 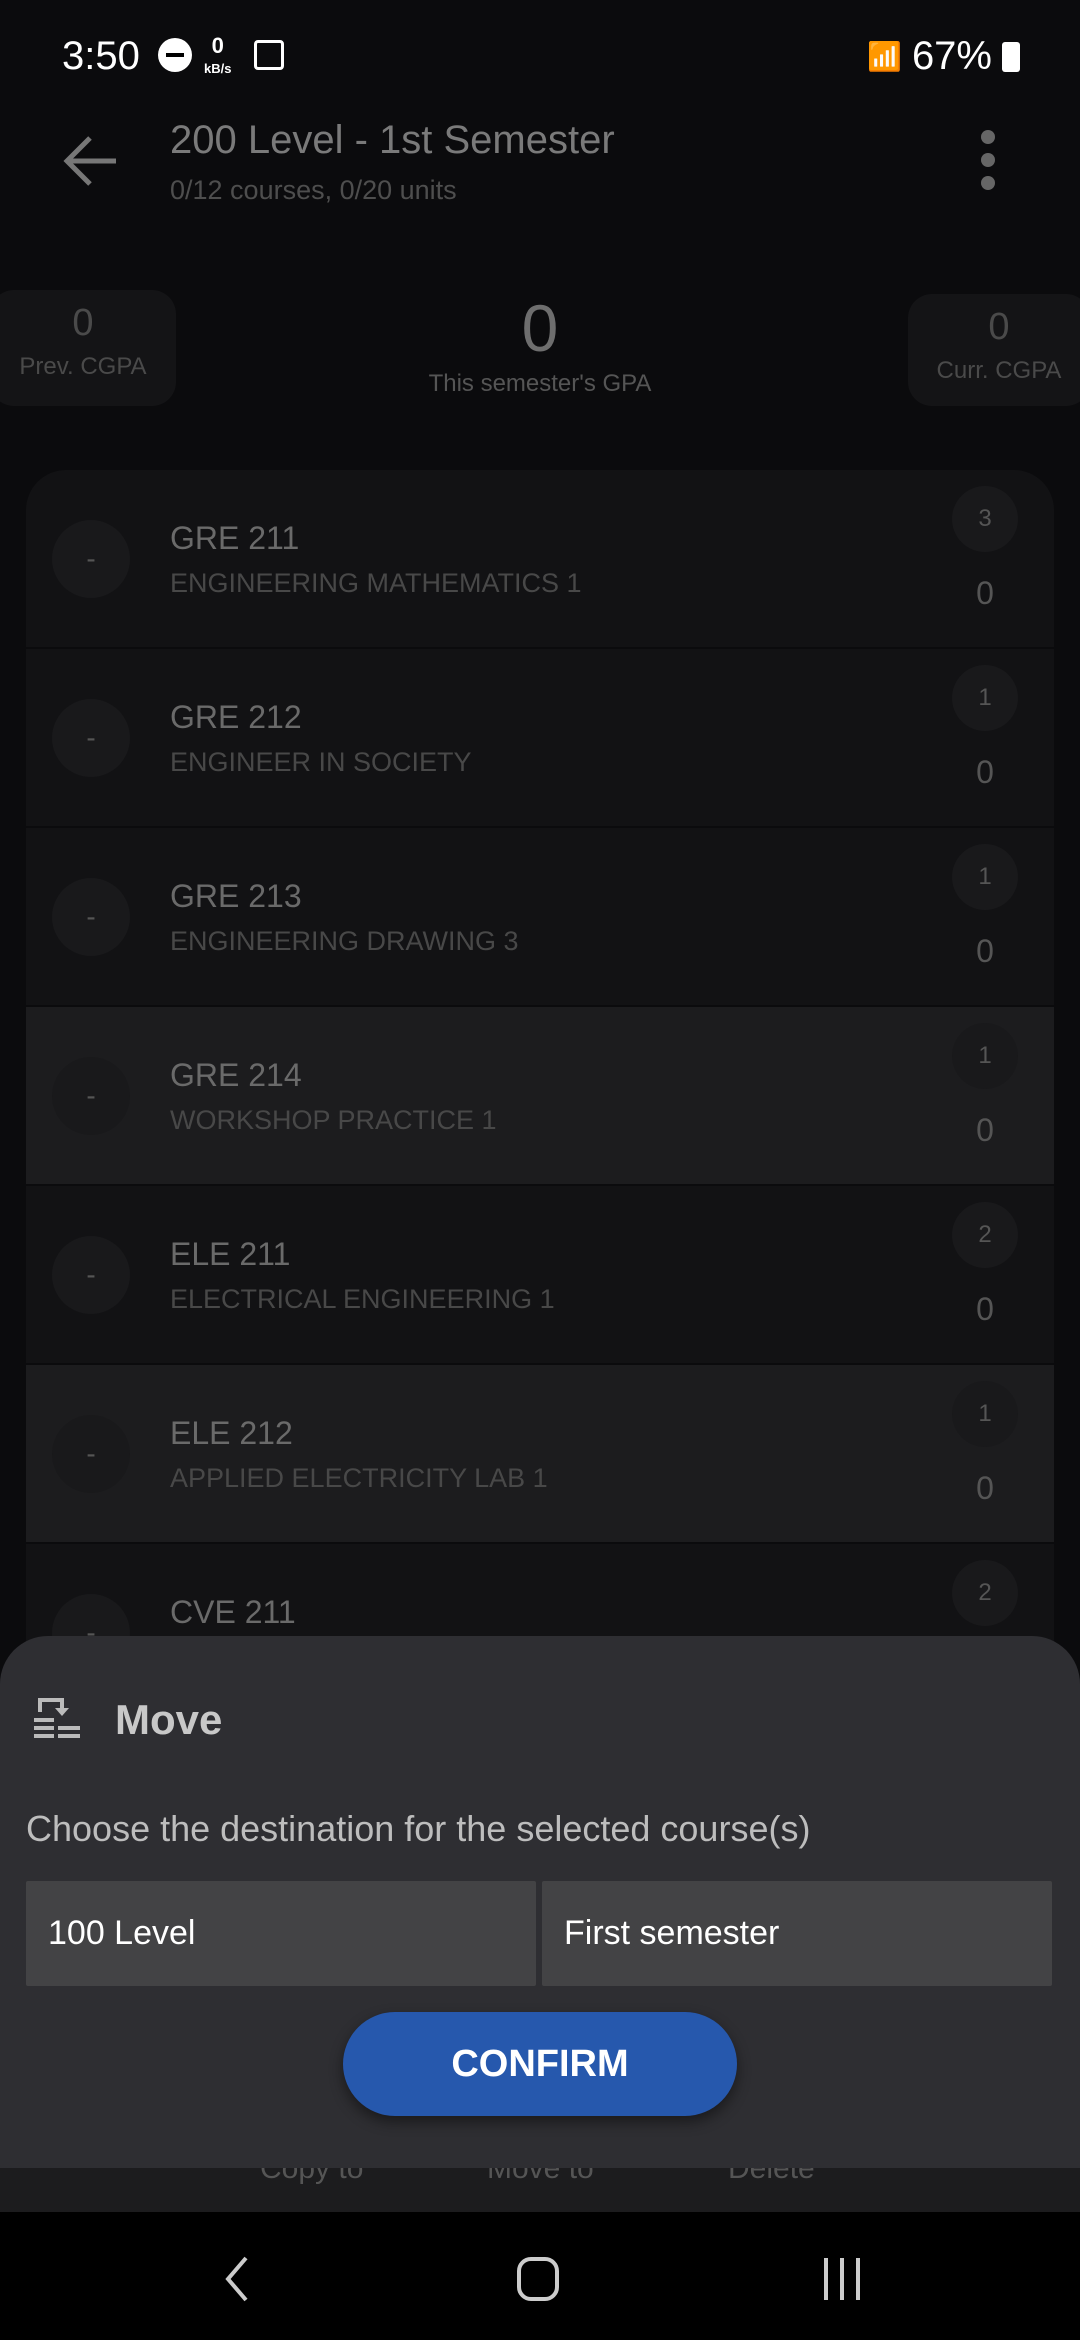 I want to click on course-code: GRE 212, so click(x=236, y=717).